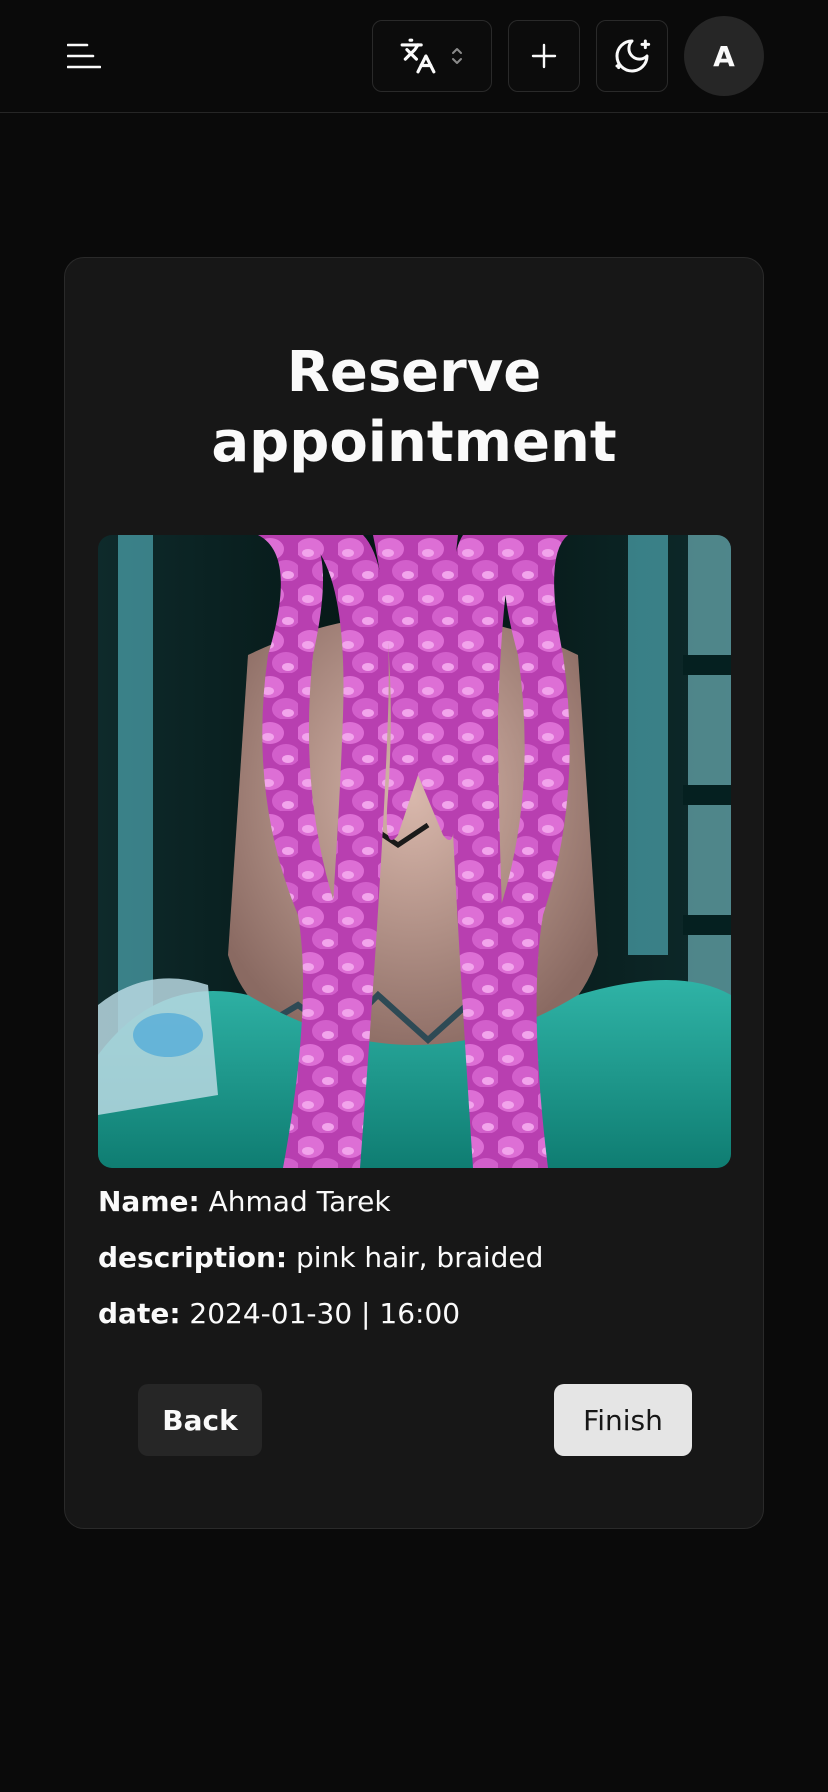 The height and width of the screenshot is (1792, 828). I want to click on language-select-button, so click(432, 56).